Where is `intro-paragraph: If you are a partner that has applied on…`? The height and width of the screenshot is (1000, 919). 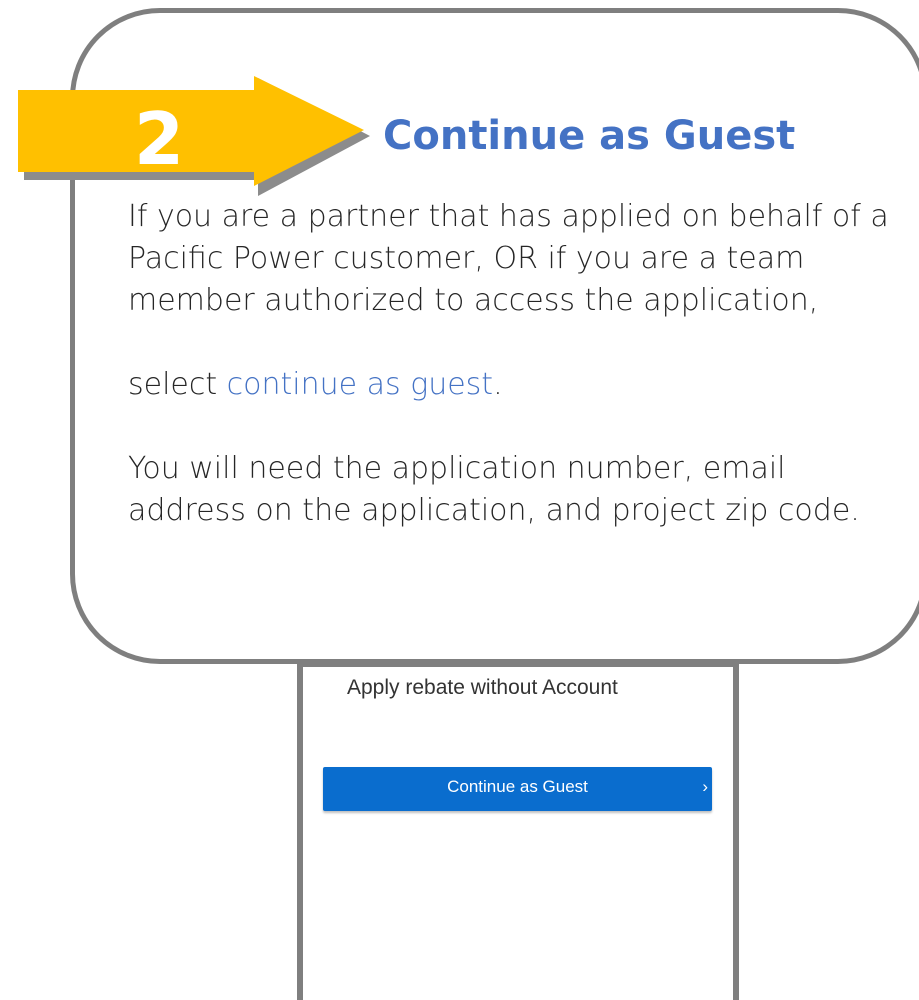 intro-paragraph: If you are a partner that has applied on… is located at coordinates (508, 258).